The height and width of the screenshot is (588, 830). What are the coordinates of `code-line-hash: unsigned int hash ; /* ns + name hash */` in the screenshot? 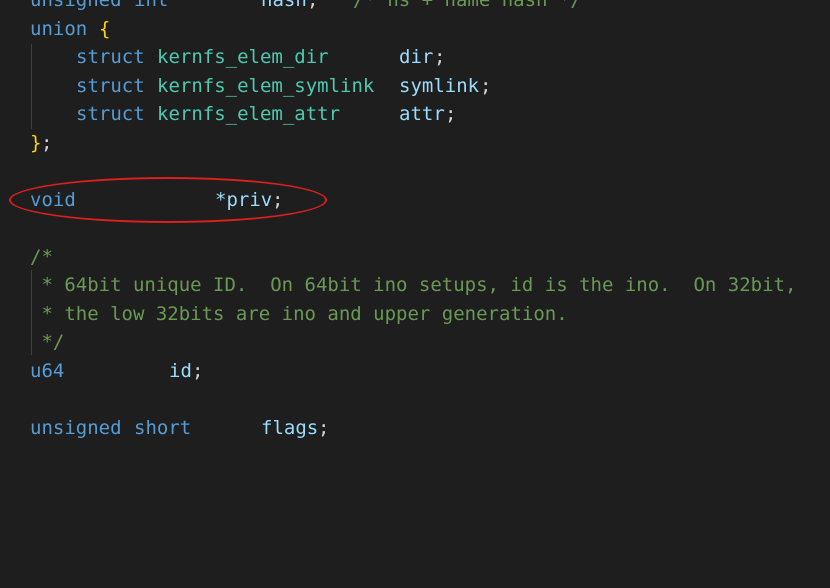 It's located at (291, 7).